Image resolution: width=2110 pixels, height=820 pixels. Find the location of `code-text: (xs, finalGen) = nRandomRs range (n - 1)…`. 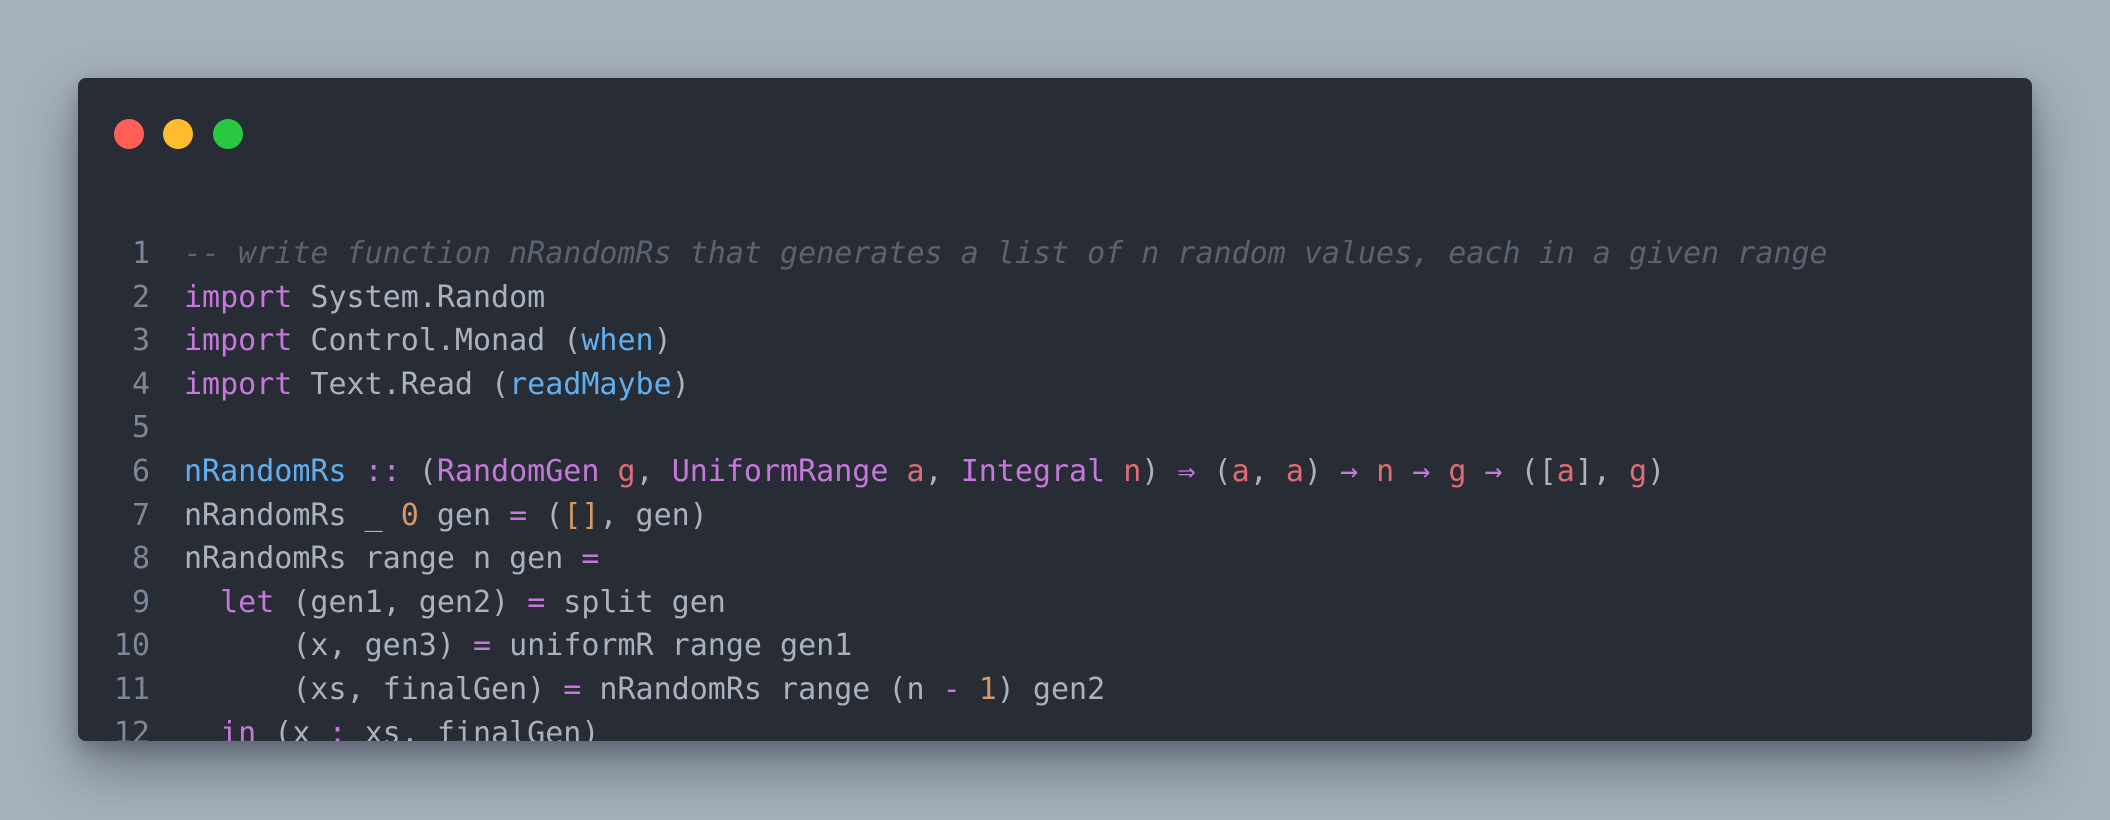

code-text: (xs, finalGen) = nRandomRs range (n - 1)… is located at coordinates (644, 690).